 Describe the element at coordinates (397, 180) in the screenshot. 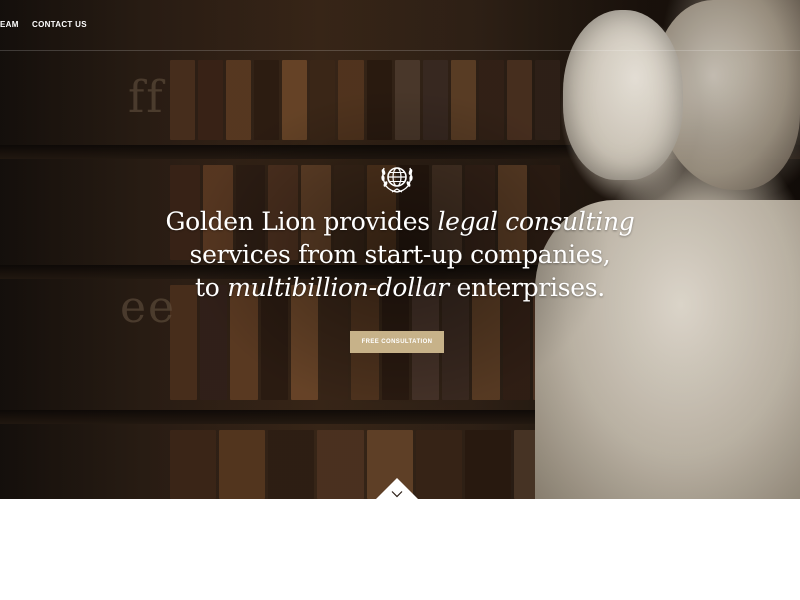

I see `laurel-globe-icon` at that location.